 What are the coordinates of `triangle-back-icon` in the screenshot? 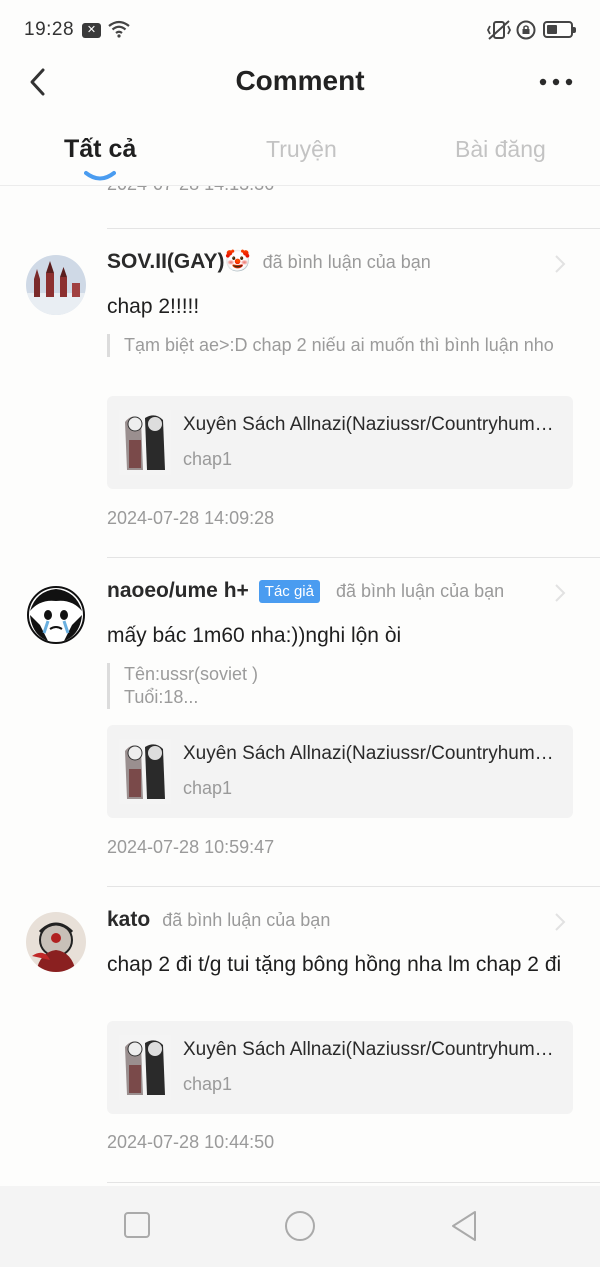 It's located at (464, 1226).